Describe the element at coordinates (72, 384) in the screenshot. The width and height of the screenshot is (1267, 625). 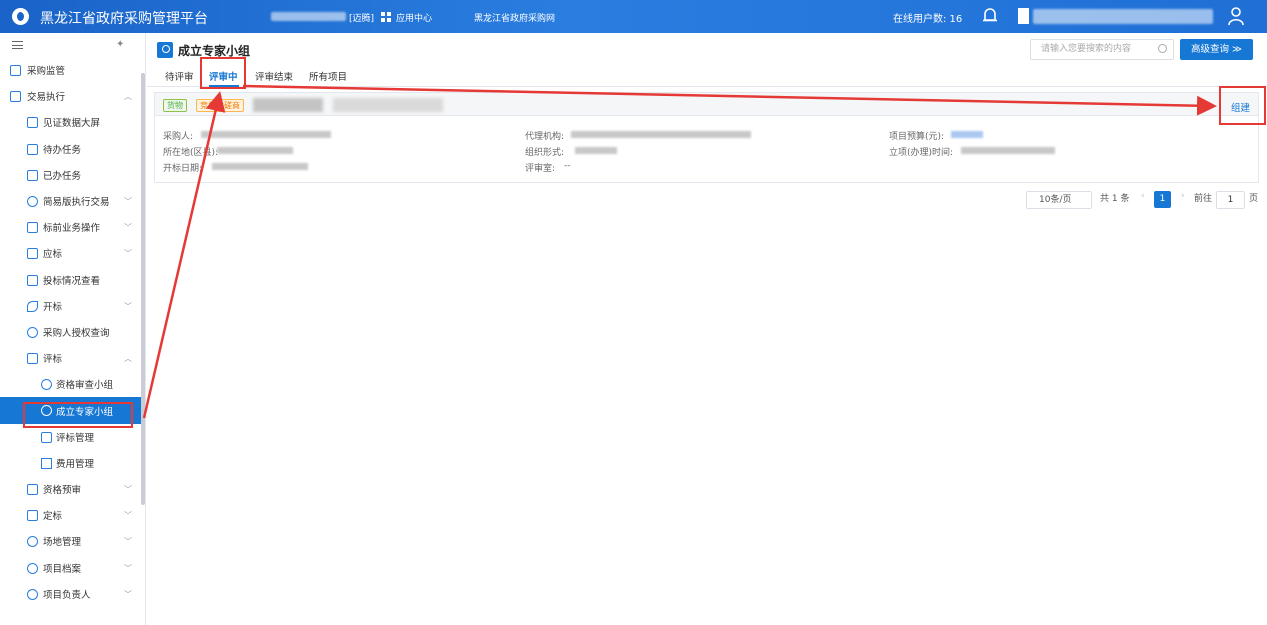
I see `sidebar-item-qualification-group: 资格审查小组` at that location.